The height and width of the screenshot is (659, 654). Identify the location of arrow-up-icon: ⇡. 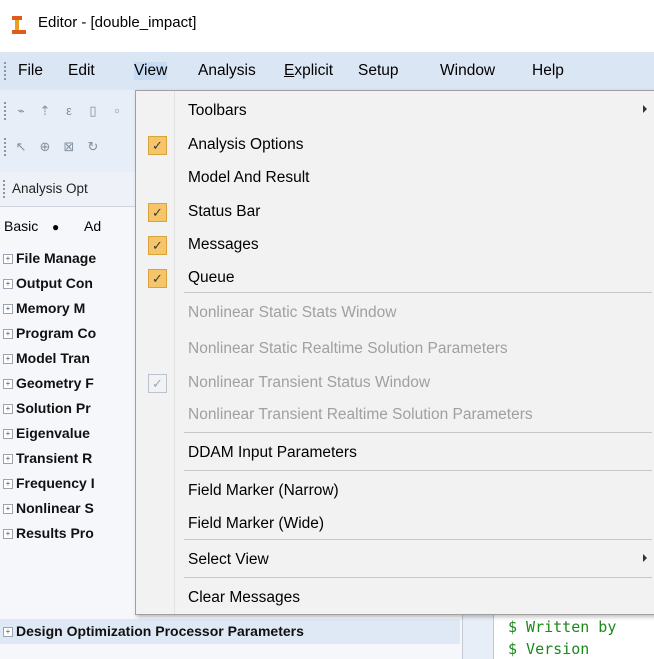
(45, 111).